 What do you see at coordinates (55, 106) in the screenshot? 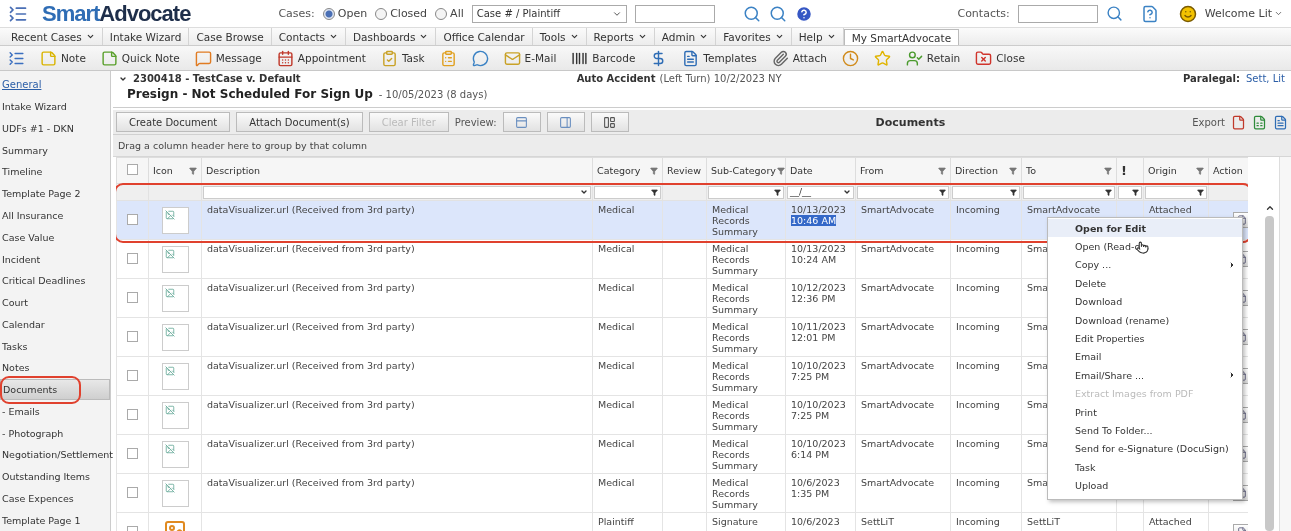
I see `sidebar-item: Intake Wizard` at bounding box center [55, 106].